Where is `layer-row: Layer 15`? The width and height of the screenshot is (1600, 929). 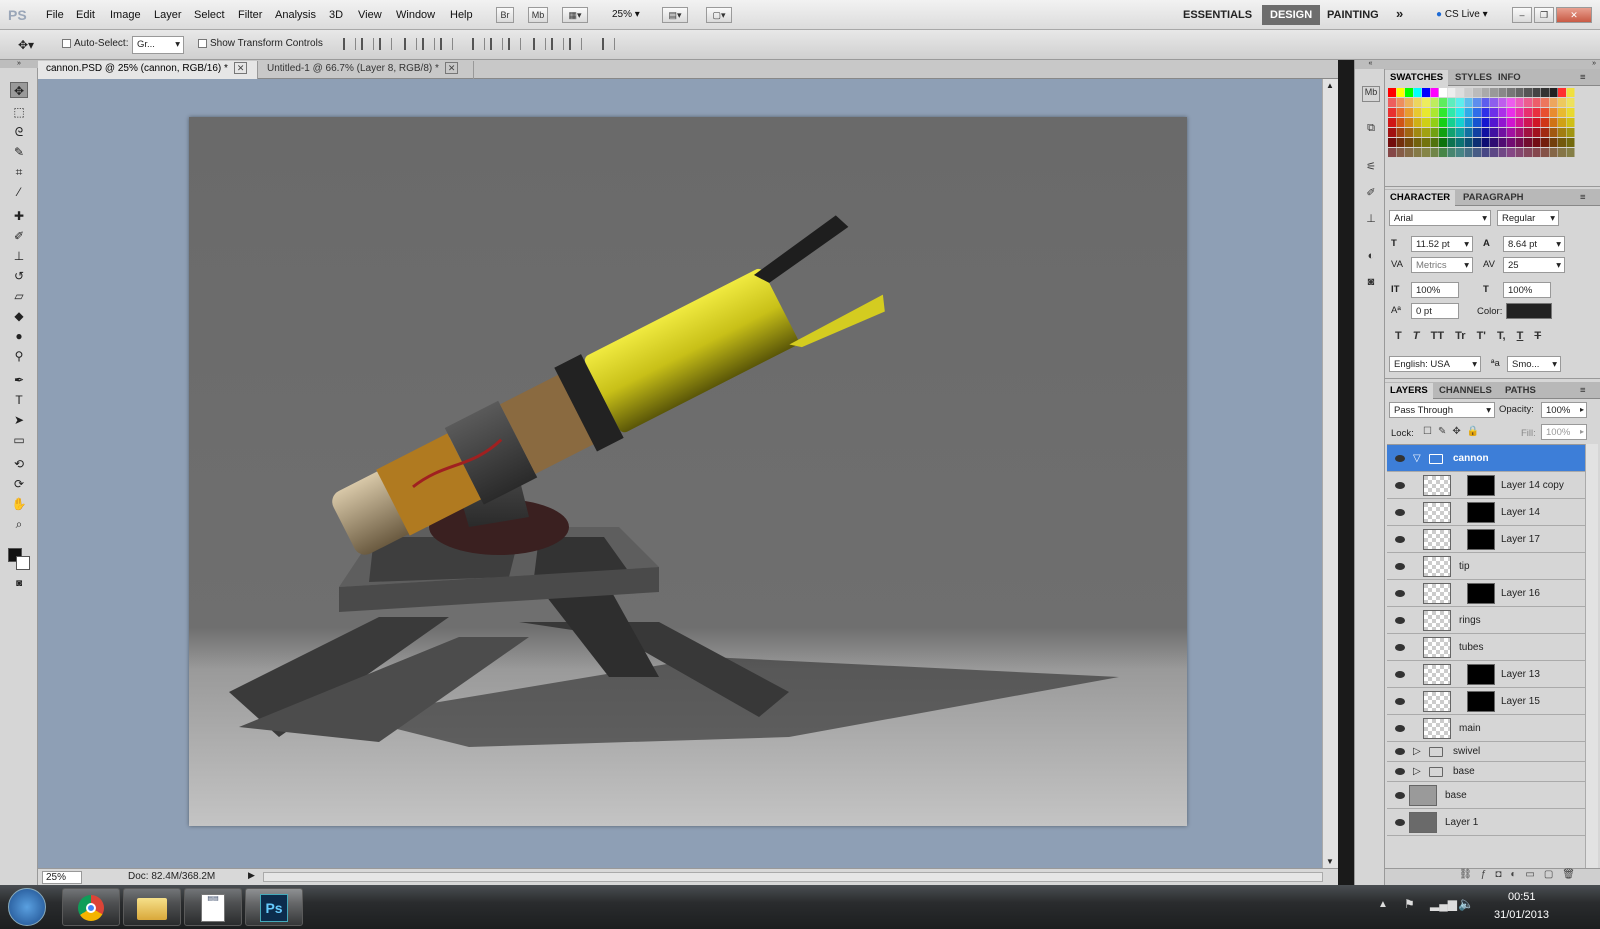
layer-row: Layer 15 is located at coordinates (1486, 701).